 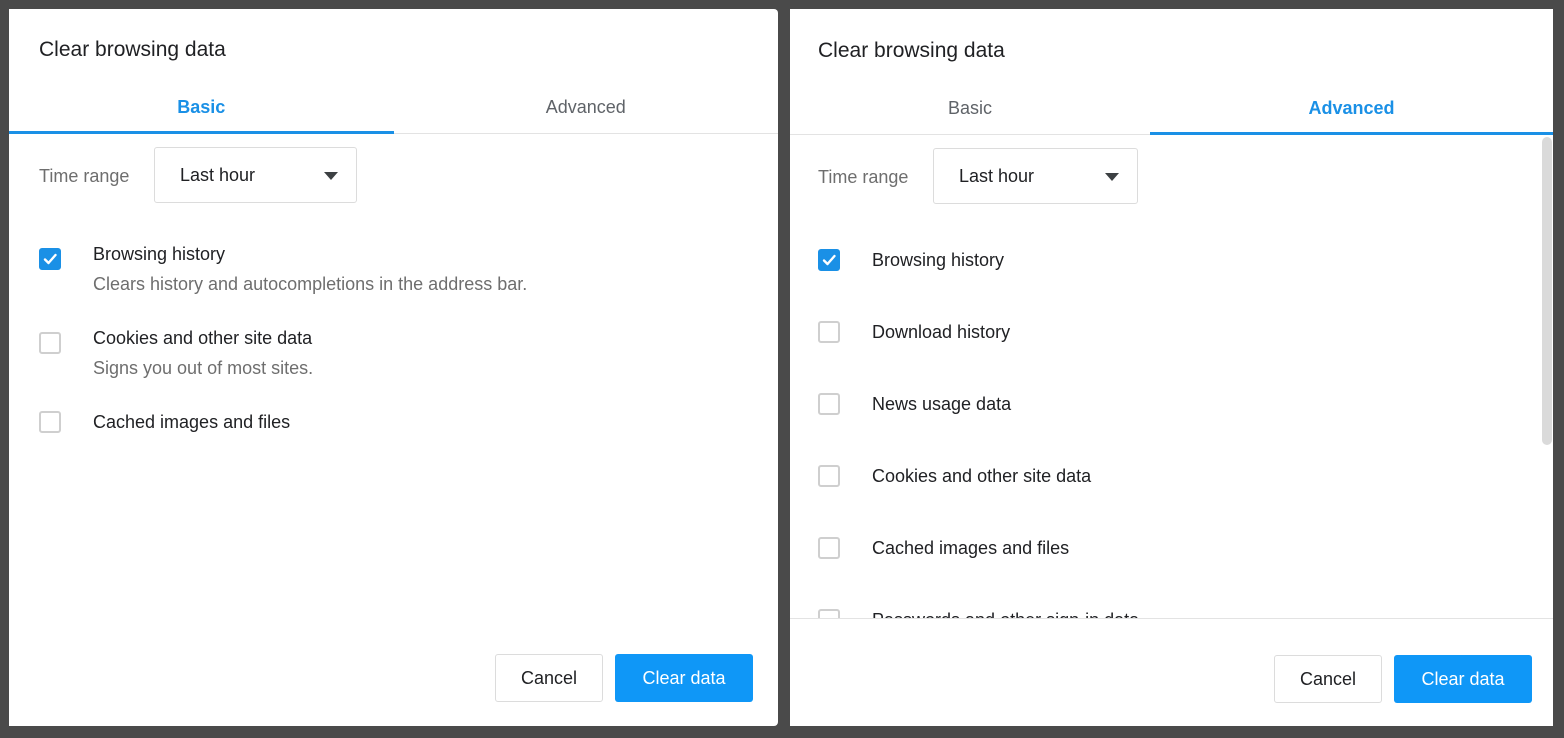 What do you see at coordinates (132, 49) in the screenshot?
I see `dialog-title: Clear browsing data` at bounding box center [132, 49].